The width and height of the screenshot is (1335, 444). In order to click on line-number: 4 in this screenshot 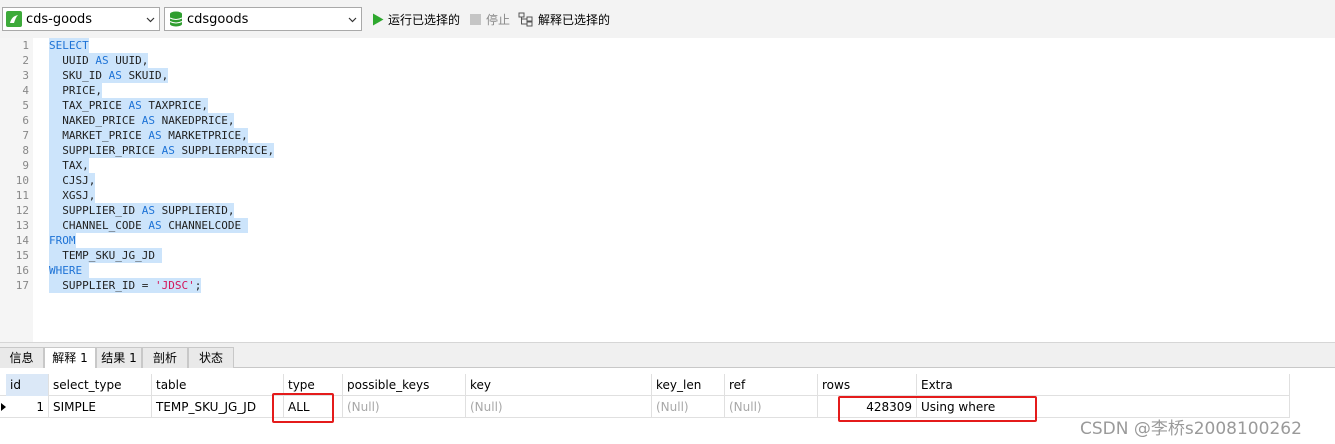, I will do `click(25, 90)`.